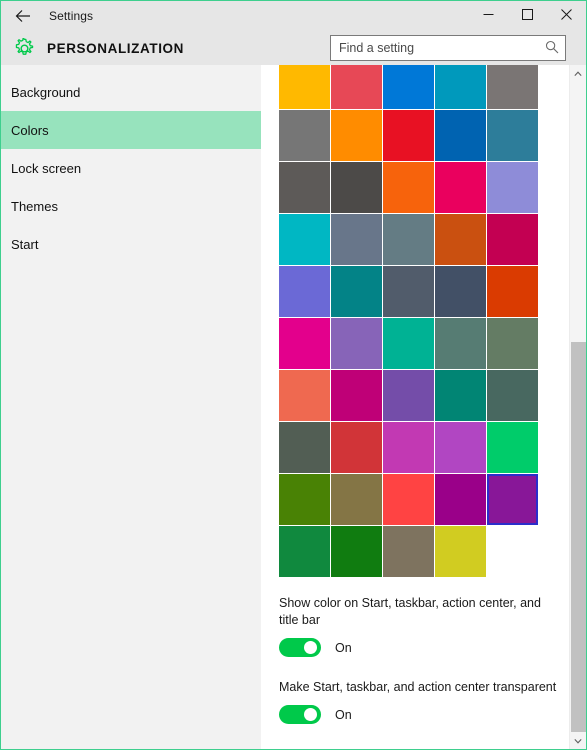 Image resolution: width=587 pixels, height=750 pixels. Describe the element at coordinates (46, 168) in the screenshot. I see `sidebar-item-label: Lock screen` at that location.